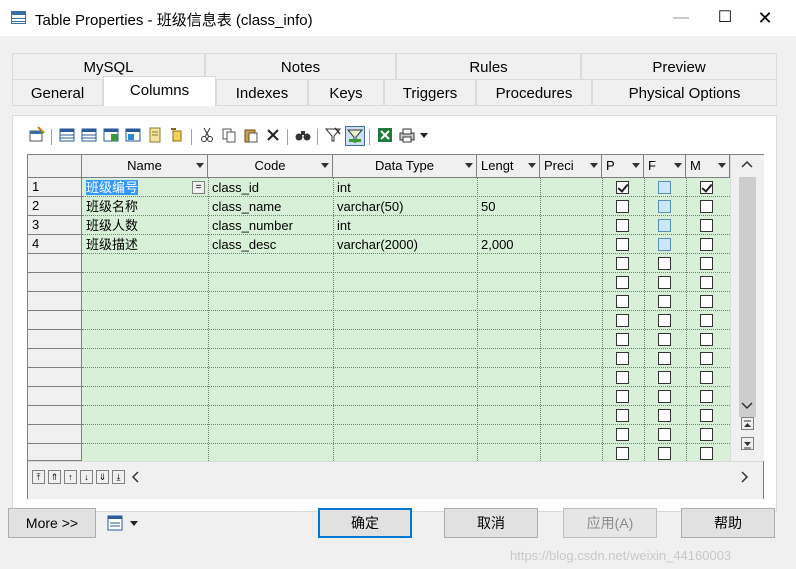 The height and width of the screenshot is (569, 796). I want to click on move-page-up-icon: ⇑, so click(54, 477).